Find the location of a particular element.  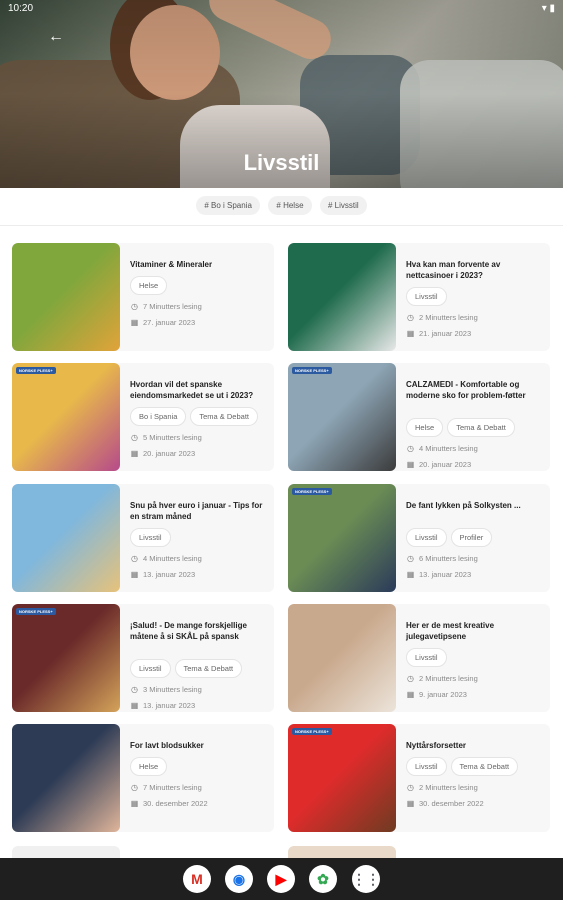

article-title: For lavt blodsukker is located at coordinates (200, 745).